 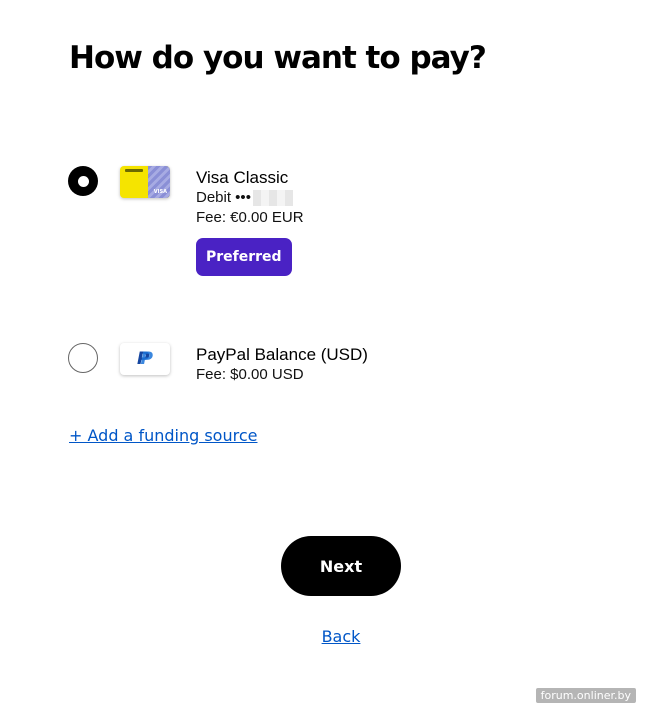 I want to click on paypal-option-text: PayPal Balance (USD) Fee: $0.00 USD, so click(x=282, y=364).